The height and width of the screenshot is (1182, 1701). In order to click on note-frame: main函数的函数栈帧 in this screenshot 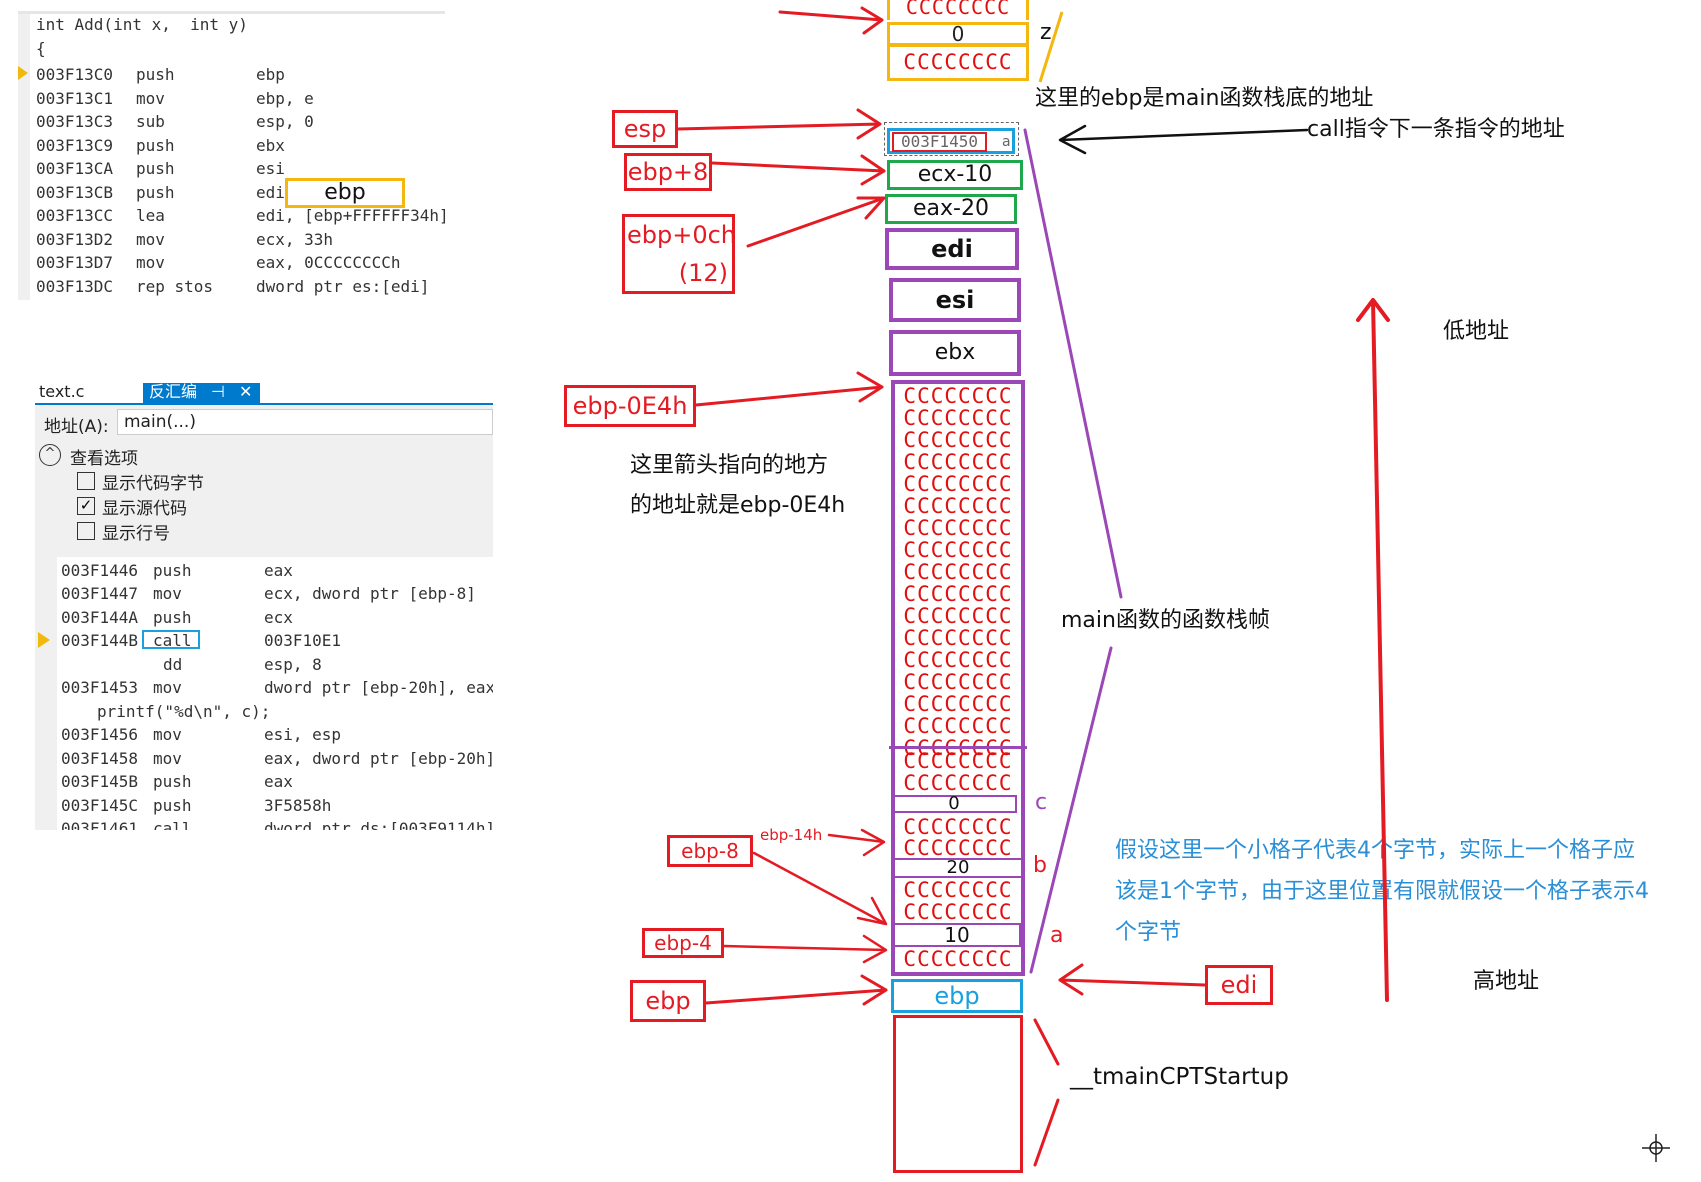, I will do `click(1165, 620)`.